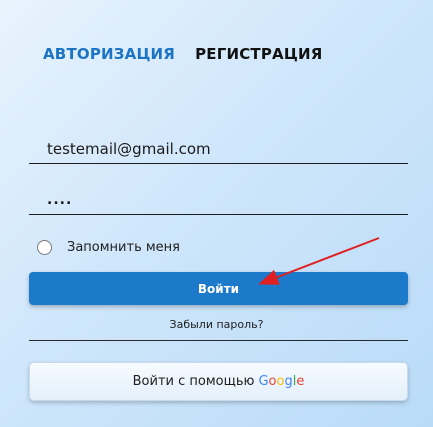 This screenshot has width=433, height=427. What do you see at coordinates (218, 340) in the screenshot?
I see `divider` at bounding box center [218, 340].